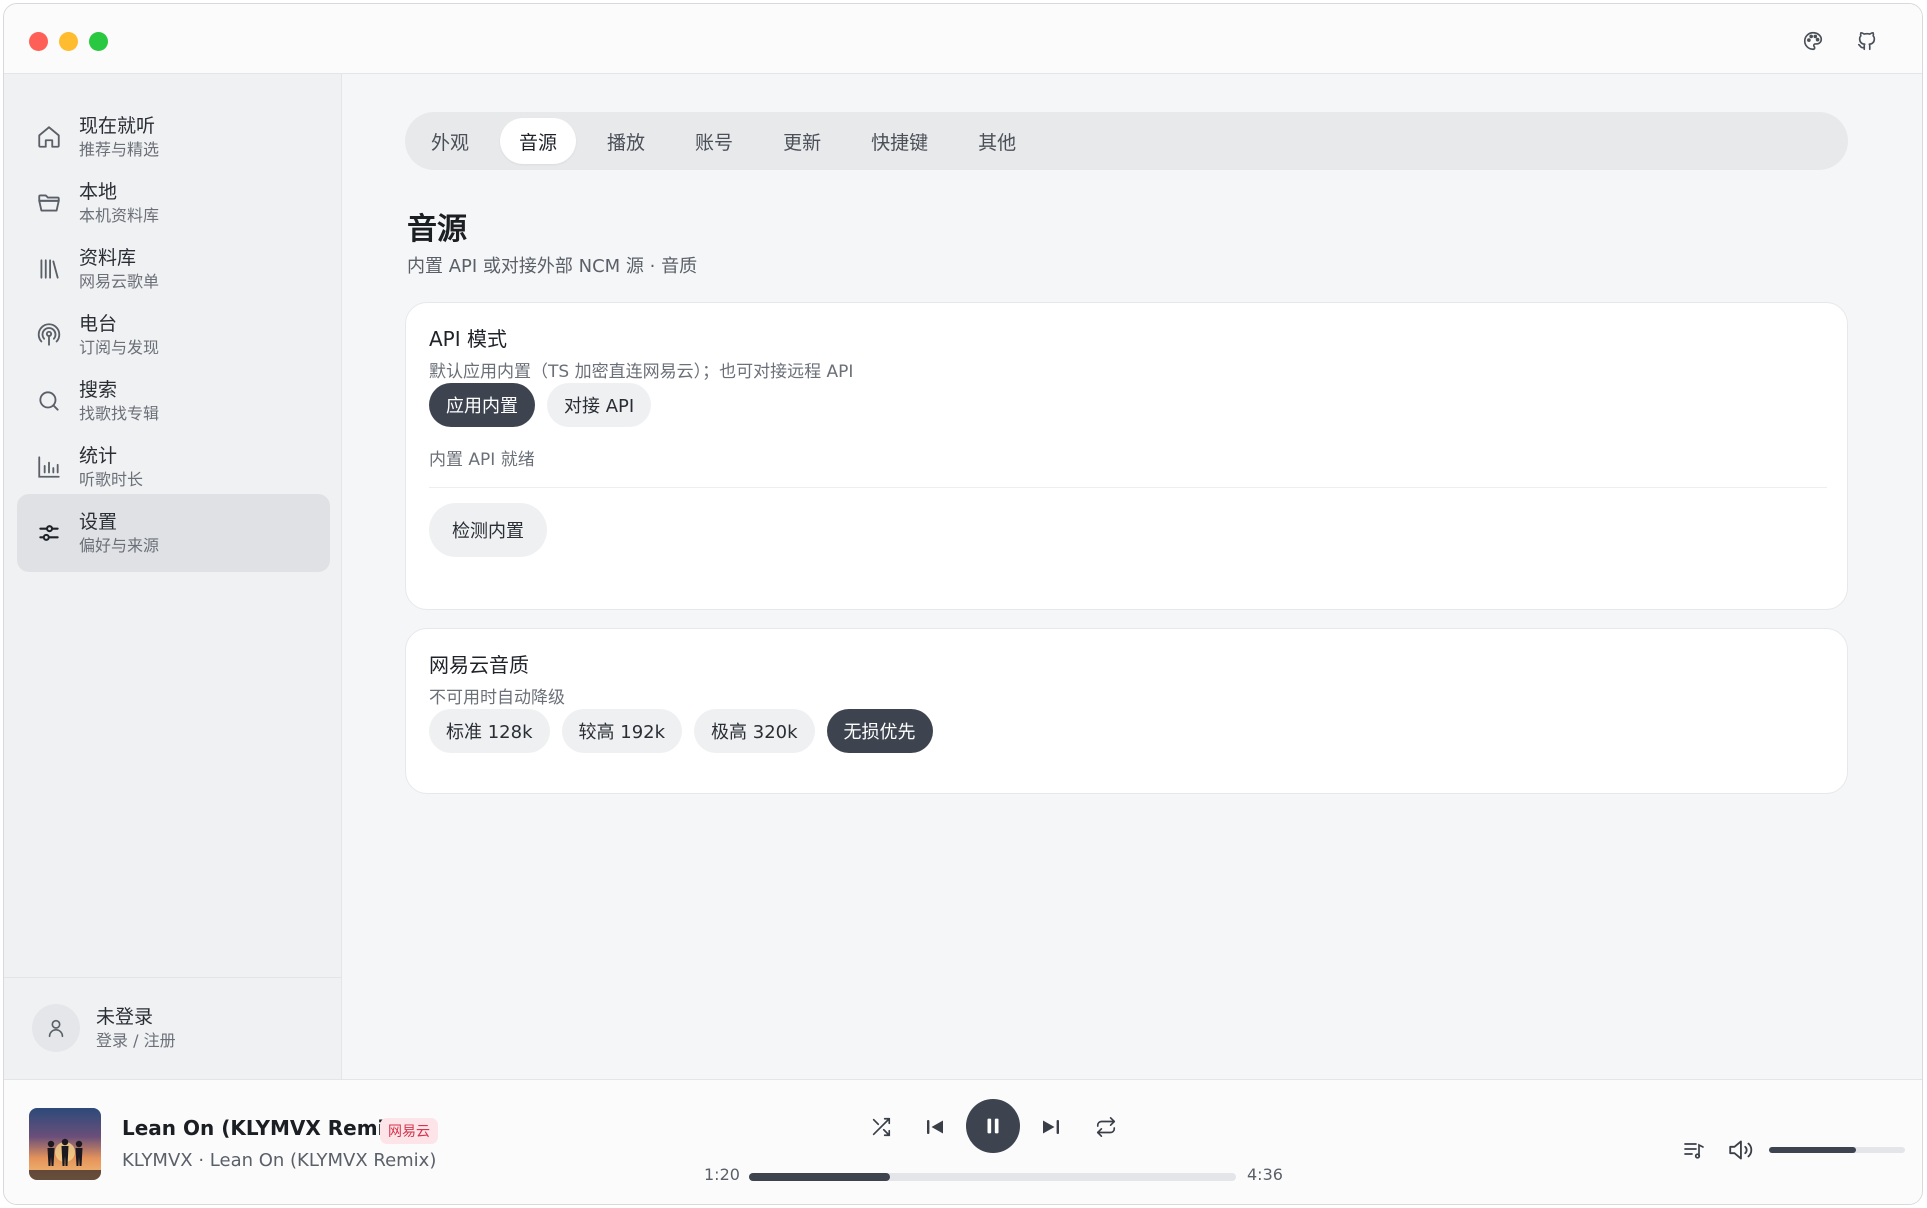  I want to click on volume-slider, so click(1837, 1150).